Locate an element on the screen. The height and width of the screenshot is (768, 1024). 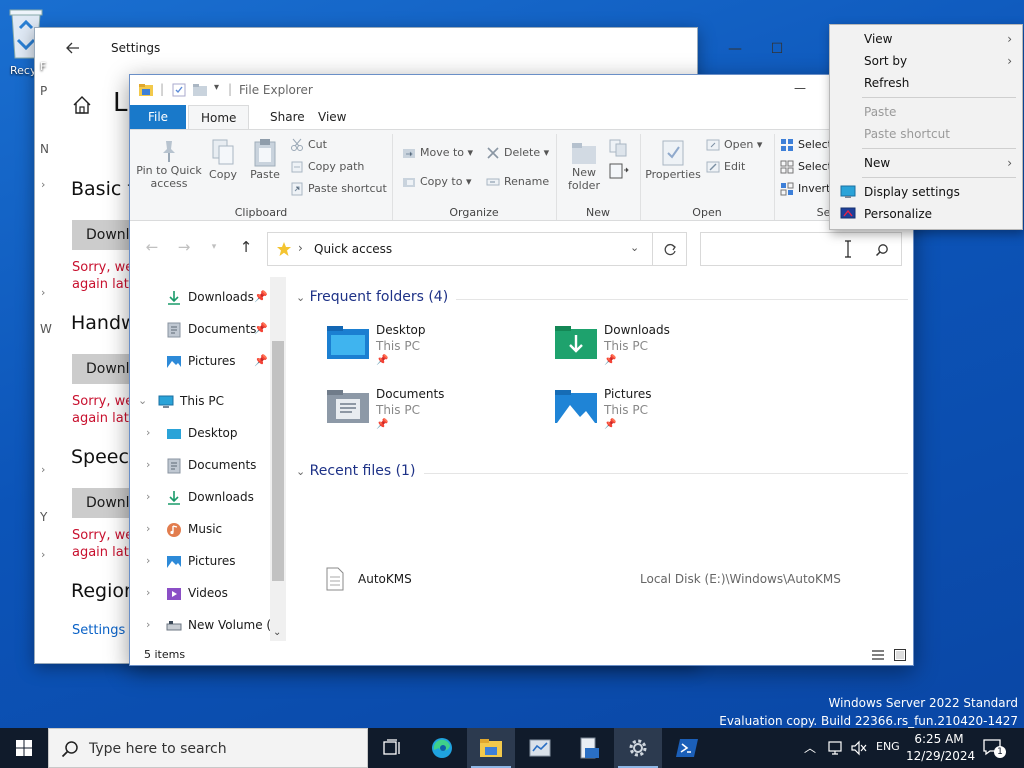
folder-tile-downloads: Downloads This PC 📌 is located at coordinates (654, 349).